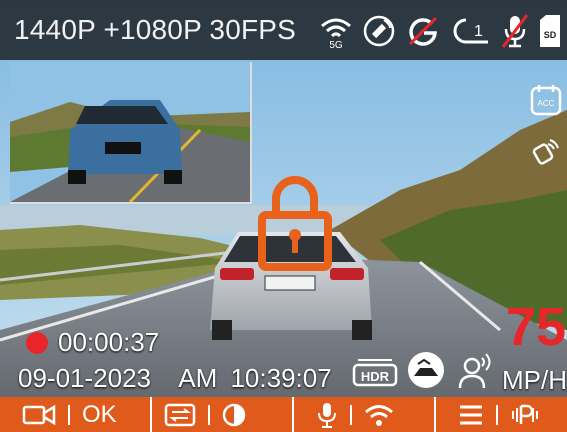  I want to click on gps-icon, so click(379, 31).